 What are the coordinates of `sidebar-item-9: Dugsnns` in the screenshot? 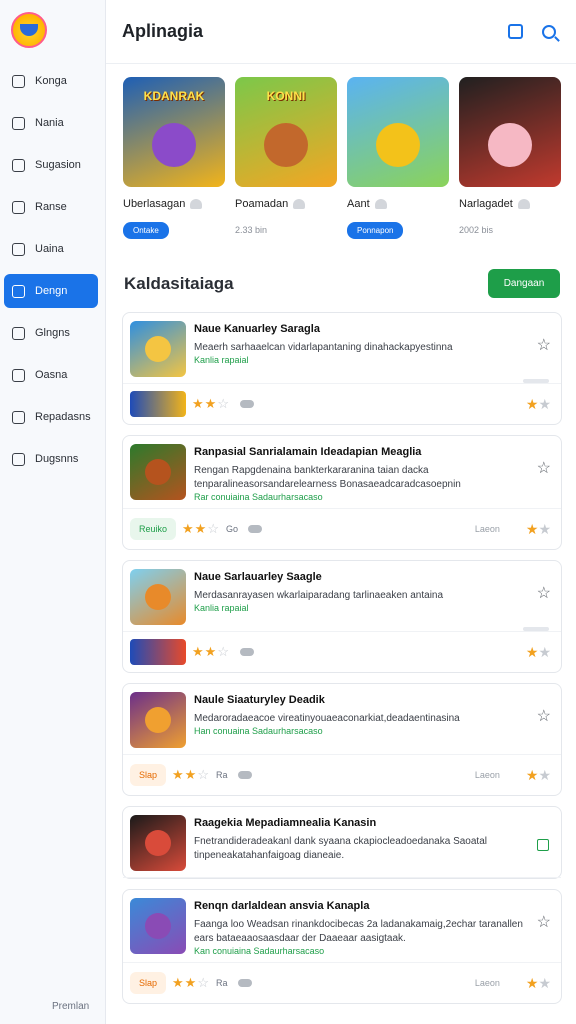 It's located at (51, 459).